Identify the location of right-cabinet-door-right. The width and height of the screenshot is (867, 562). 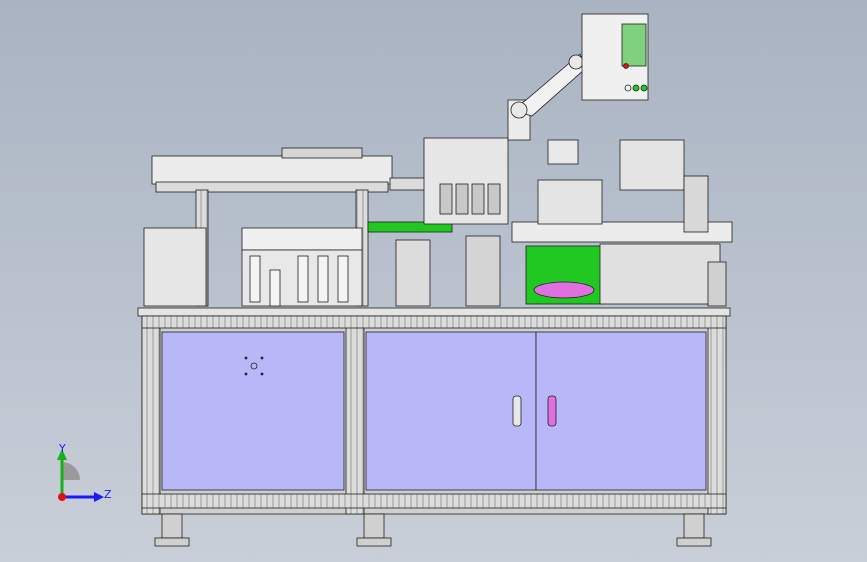
(621, 411).